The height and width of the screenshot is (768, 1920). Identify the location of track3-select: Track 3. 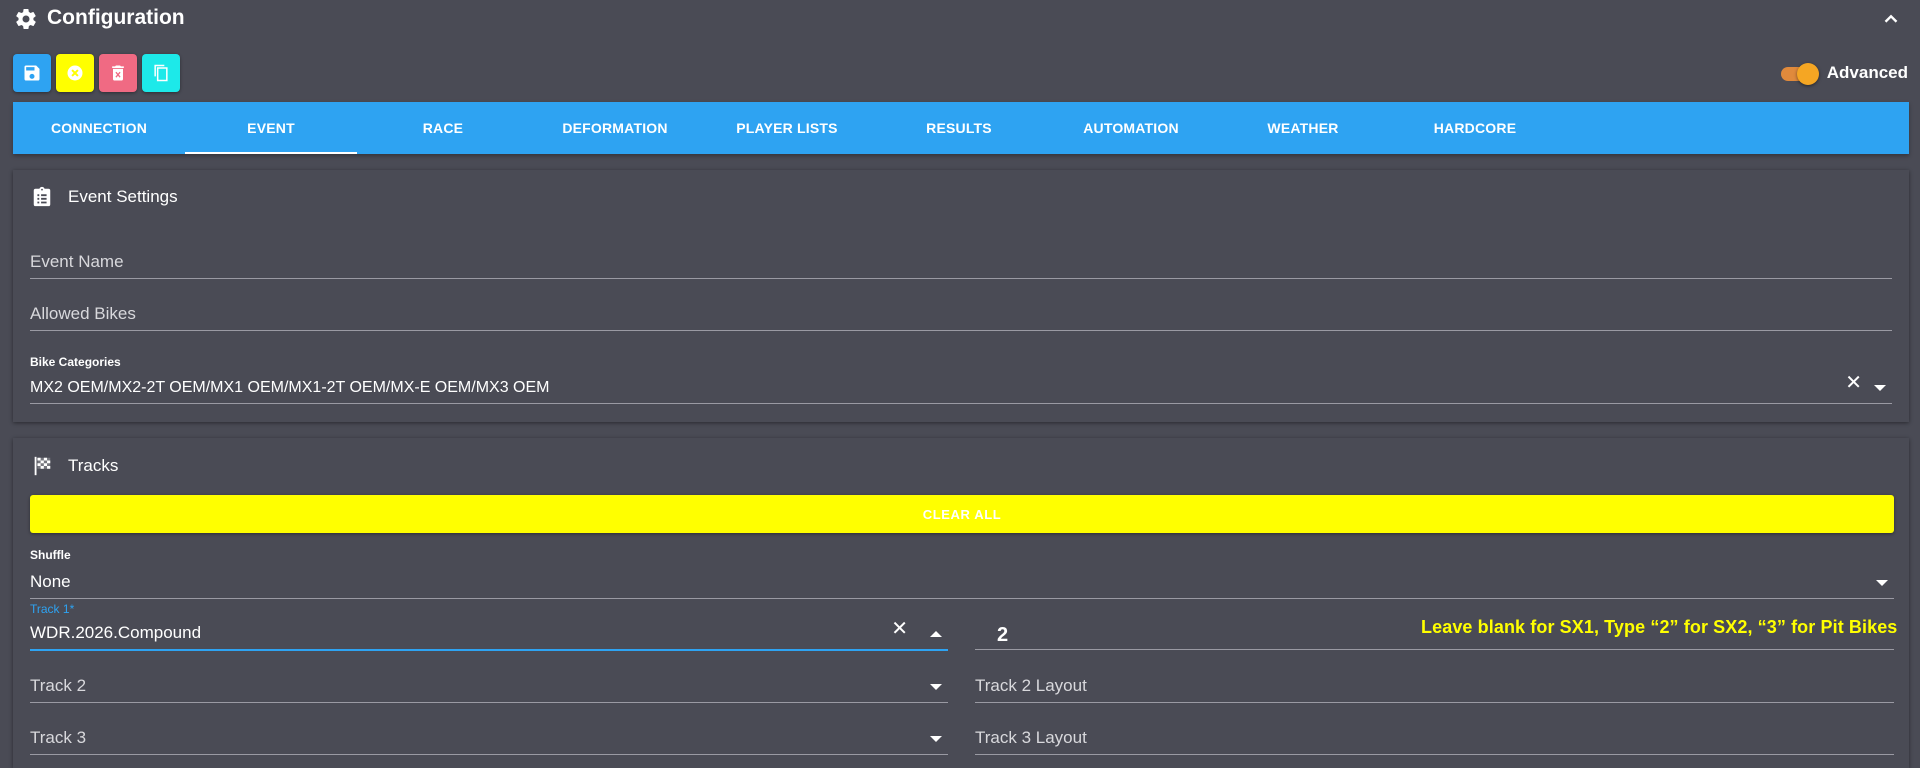
(489, 732).